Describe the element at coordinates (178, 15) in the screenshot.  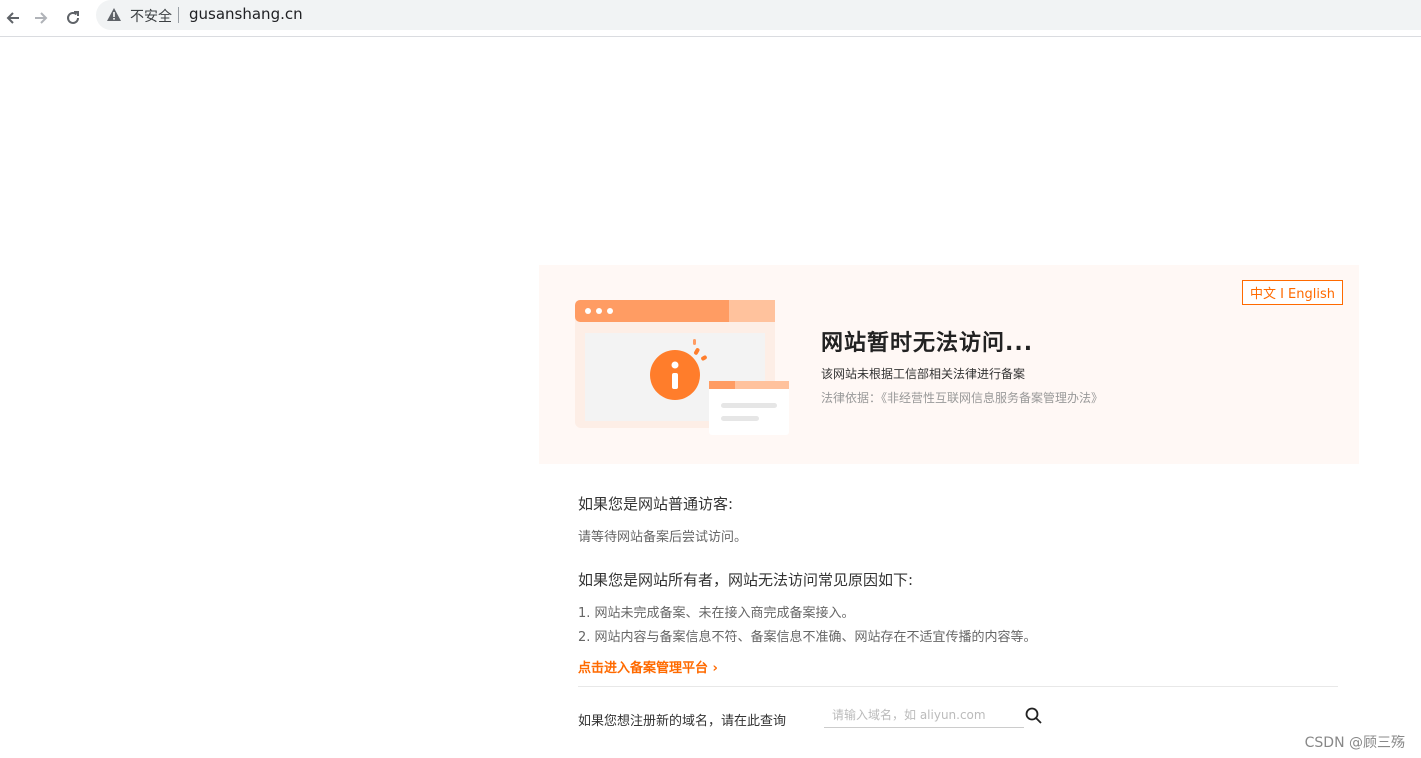
I see `address-separator` at that location.